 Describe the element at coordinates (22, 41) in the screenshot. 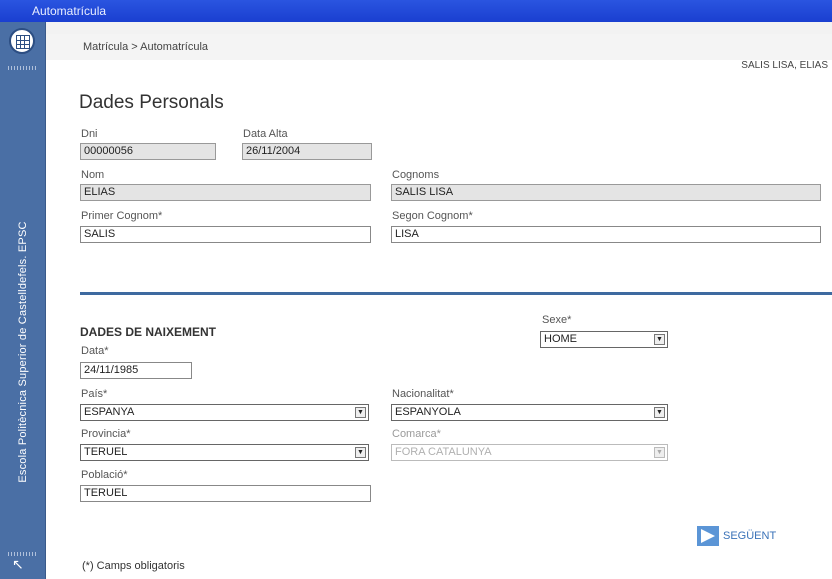

I see `upc-logo-icon` at that location.